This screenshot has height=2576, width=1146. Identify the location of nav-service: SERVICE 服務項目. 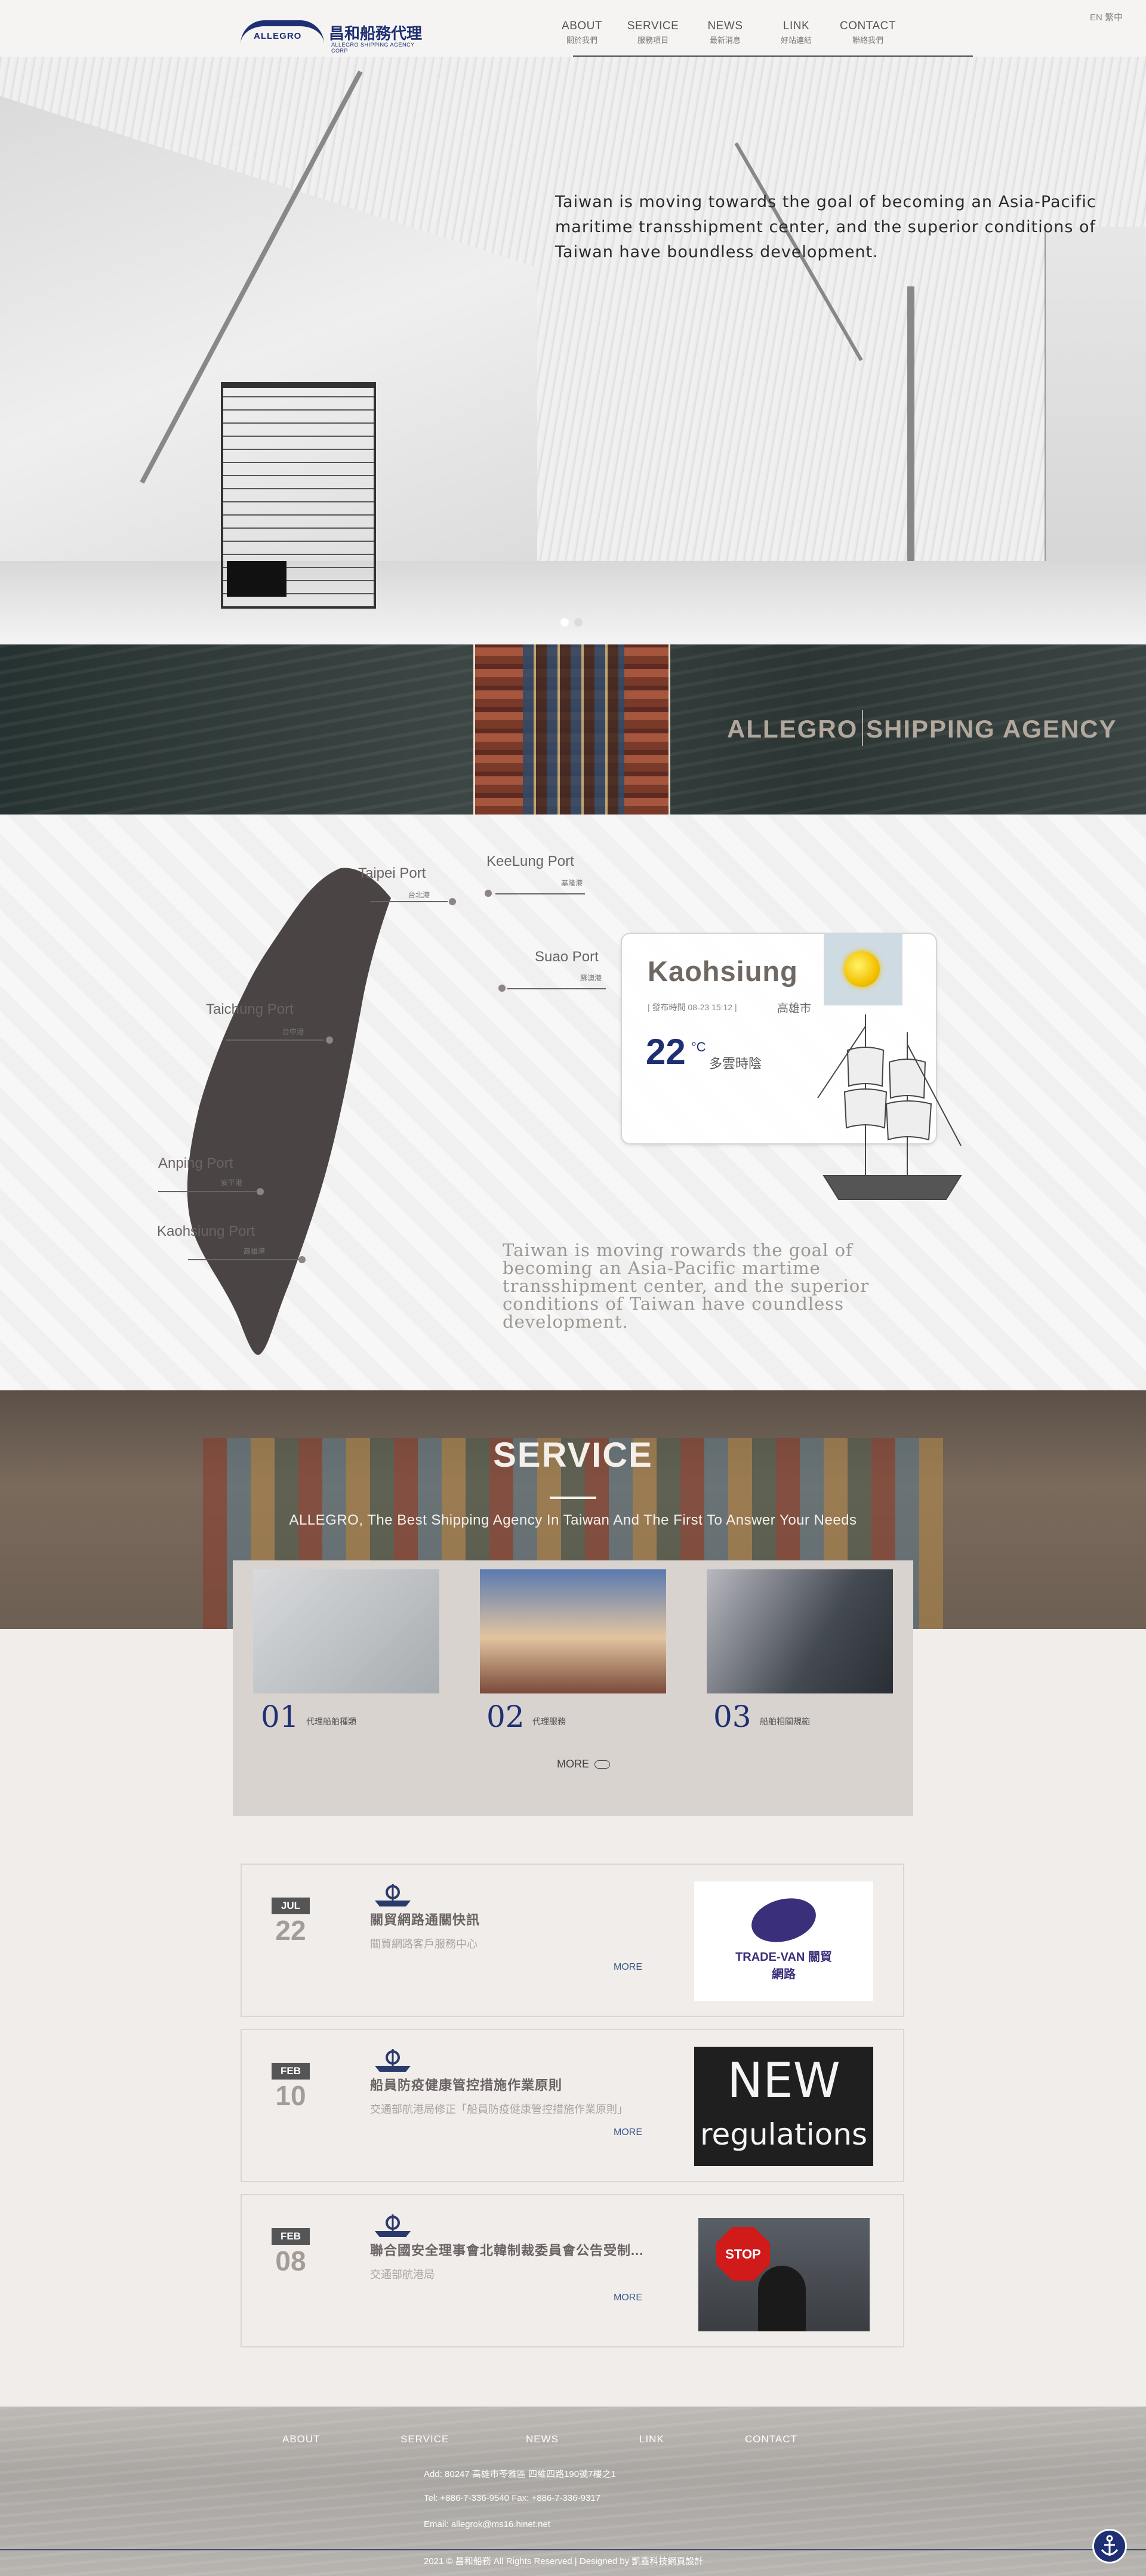
(653, 33).